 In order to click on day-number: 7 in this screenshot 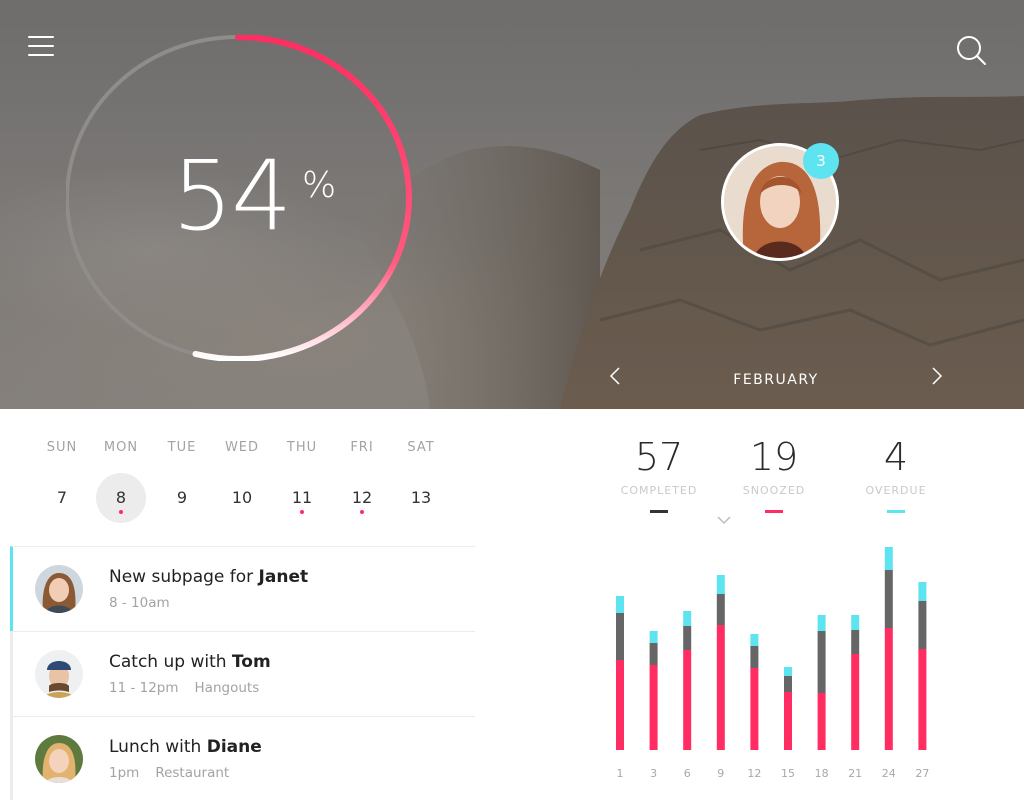, I will do `click(62, 498)`.